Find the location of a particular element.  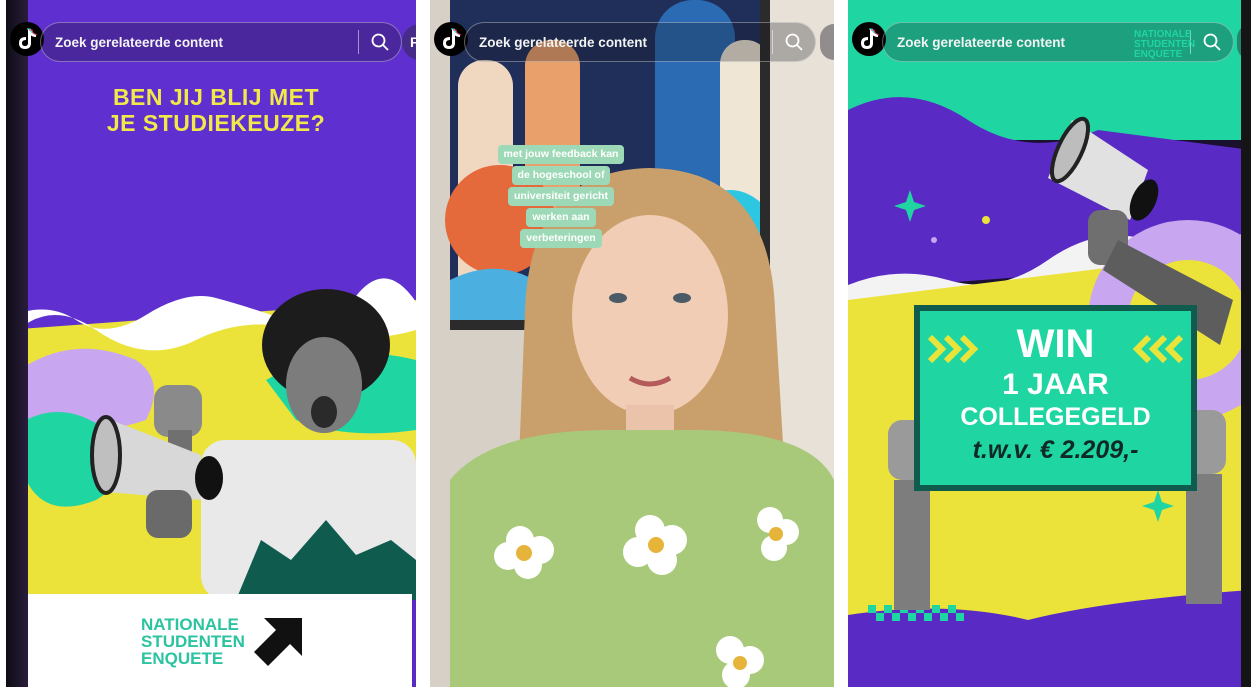

caption-line-1: met jouw feedback kan is located at coordinates (561, 154).